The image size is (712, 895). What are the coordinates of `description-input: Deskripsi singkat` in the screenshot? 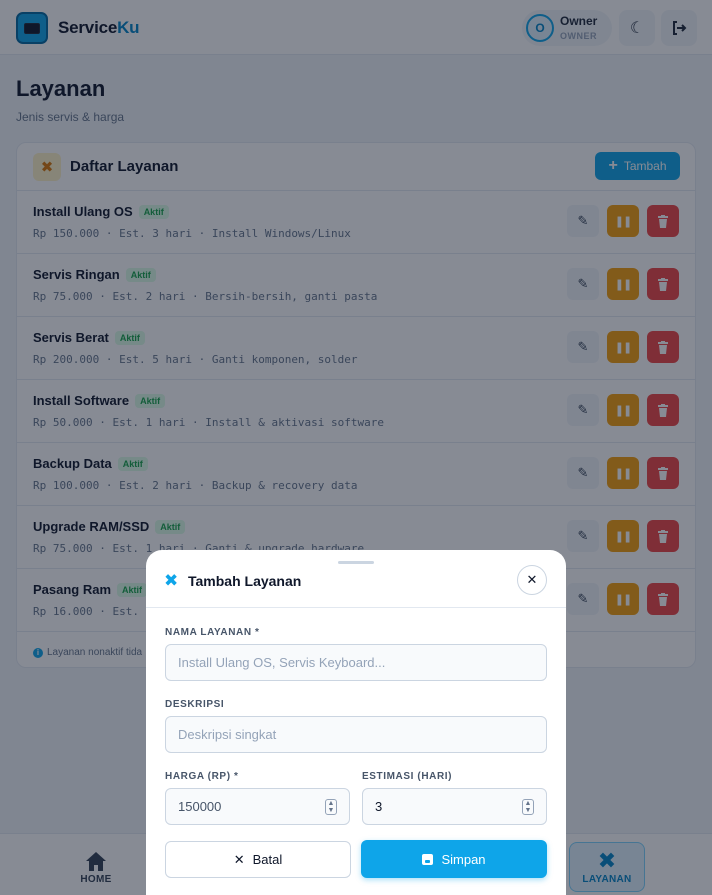 It's located at (356, 734).